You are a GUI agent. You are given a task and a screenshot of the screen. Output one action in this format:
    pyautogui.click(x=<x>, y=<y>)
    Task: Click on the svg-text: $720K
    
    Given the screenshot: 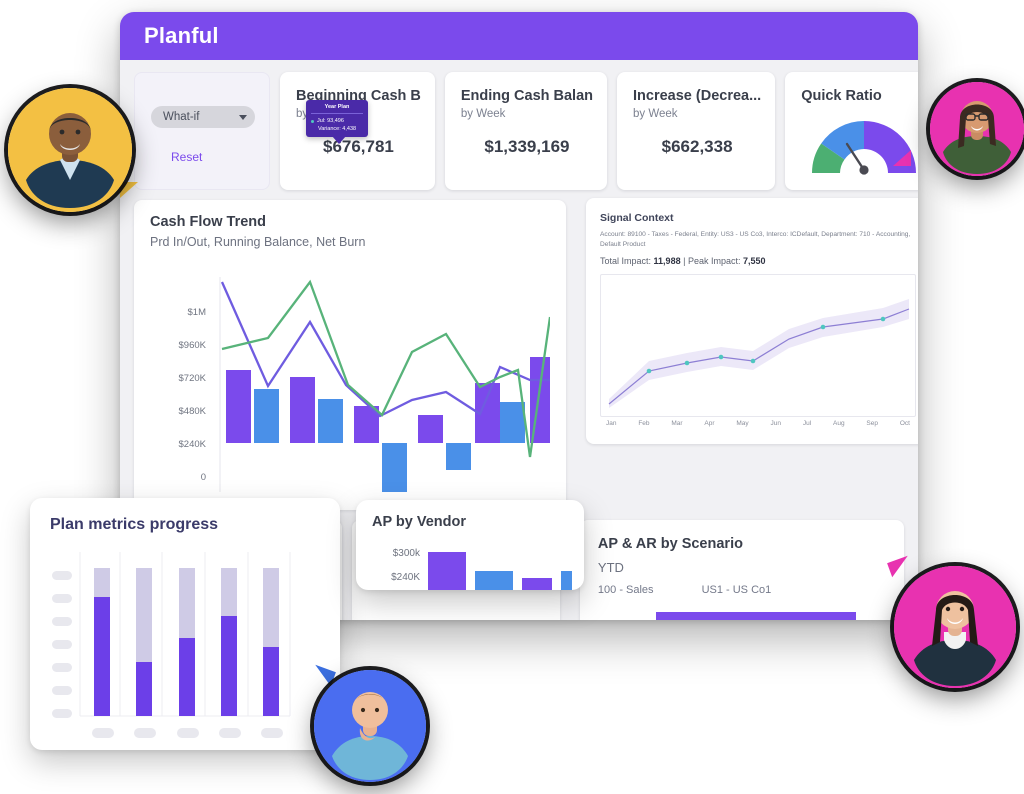 What is the action you would take?
    pyautogui.click(x=193, y=378)
    